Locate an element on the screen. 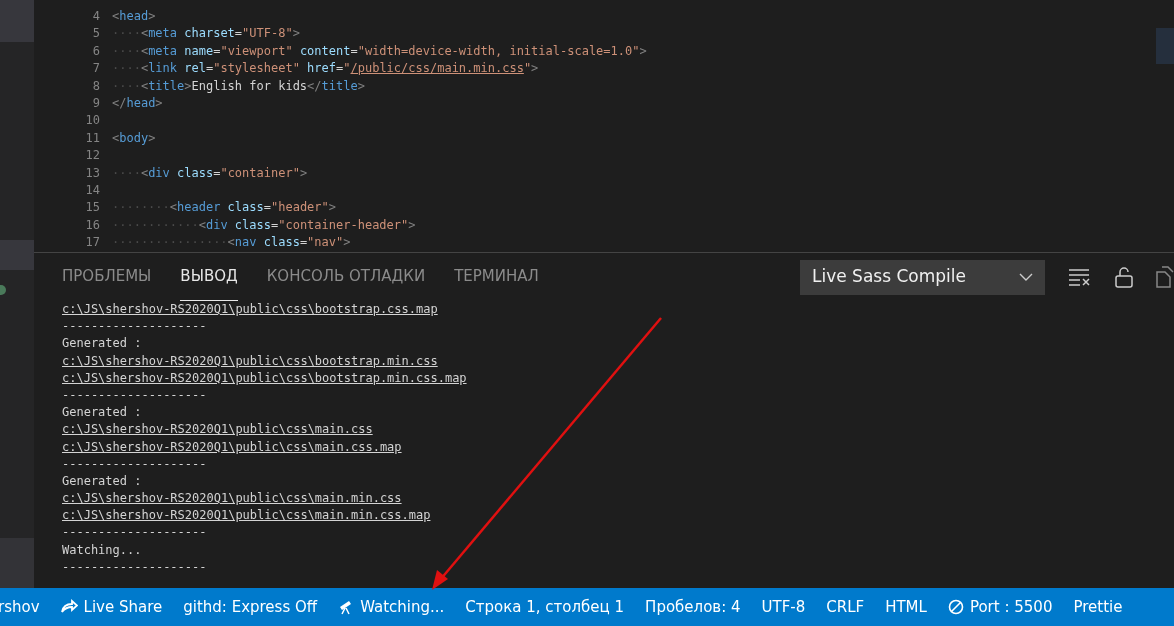 This screenshot has height=626, width=1174. file-path-link: c:\JS\shershov-RS2020Q1\public\css\main.min.css is located at coordinates (232, 498).